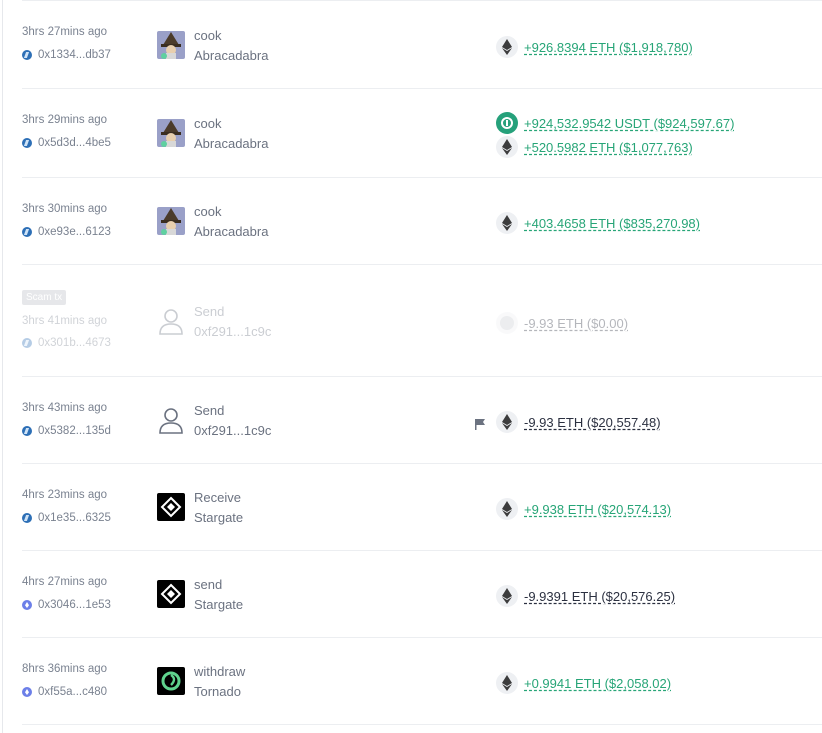 This screenshot has width=822, height=733. I want to click on transfer-line: -9.93 ETH ($0.00), so click(562, 323).